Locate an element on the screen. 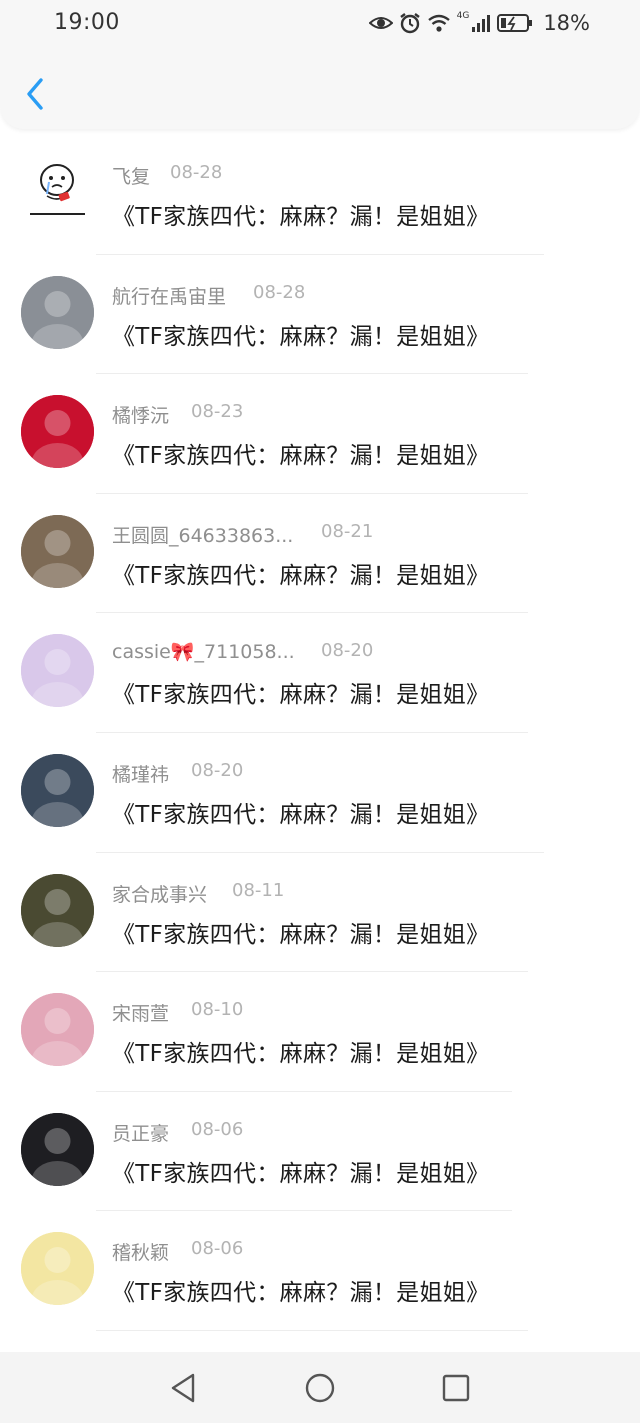  status-time: 19:00 is located at coordinates (87, 22).